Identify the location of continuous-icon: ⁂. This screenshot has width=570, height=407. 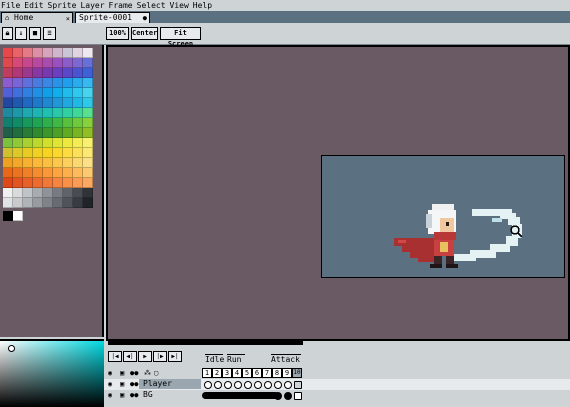
(147, 373).